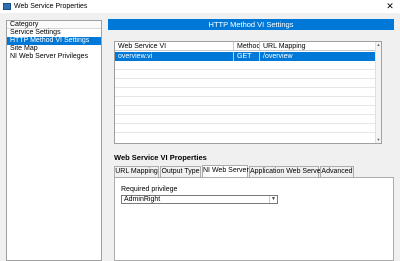  Describe the element at coordinates (54, 33) in the screenshot. I see `category-item-service-settings: Service Settings` at that location.